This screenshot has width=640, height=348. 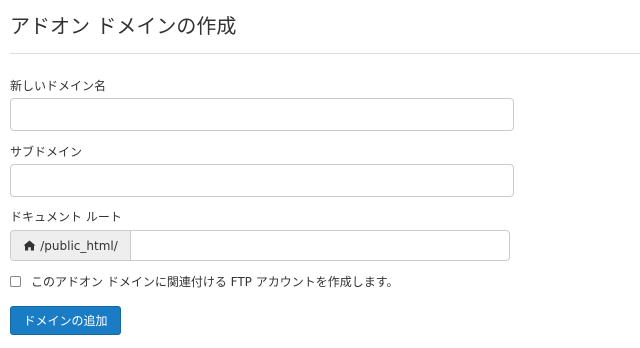 I want to click on docroot-label: ドキュメント ルート, so click(x=66, y=217).